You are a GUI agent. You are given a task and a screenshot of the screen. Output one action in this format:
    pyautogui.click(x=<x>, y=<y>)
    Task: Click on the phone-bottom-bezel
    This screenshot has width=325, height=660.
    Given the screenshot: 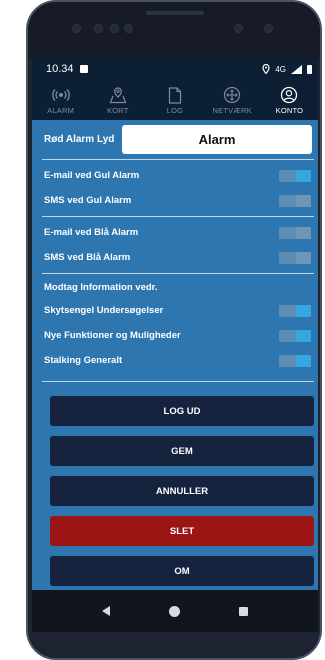 What is the action you would take?
    pyautogui.click(x=175, y=641)
    